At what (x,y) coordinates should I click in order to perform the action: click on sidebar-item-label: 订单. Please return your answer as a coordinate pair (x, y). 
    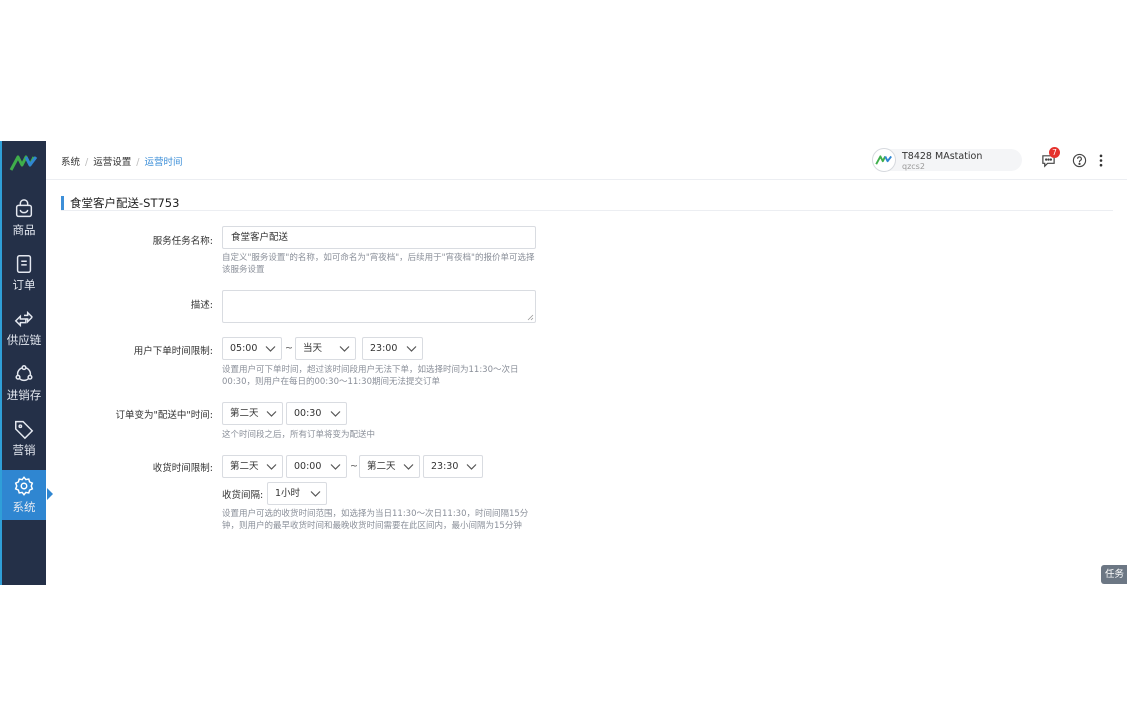
    Looking at the image, I should click on (24, 285).